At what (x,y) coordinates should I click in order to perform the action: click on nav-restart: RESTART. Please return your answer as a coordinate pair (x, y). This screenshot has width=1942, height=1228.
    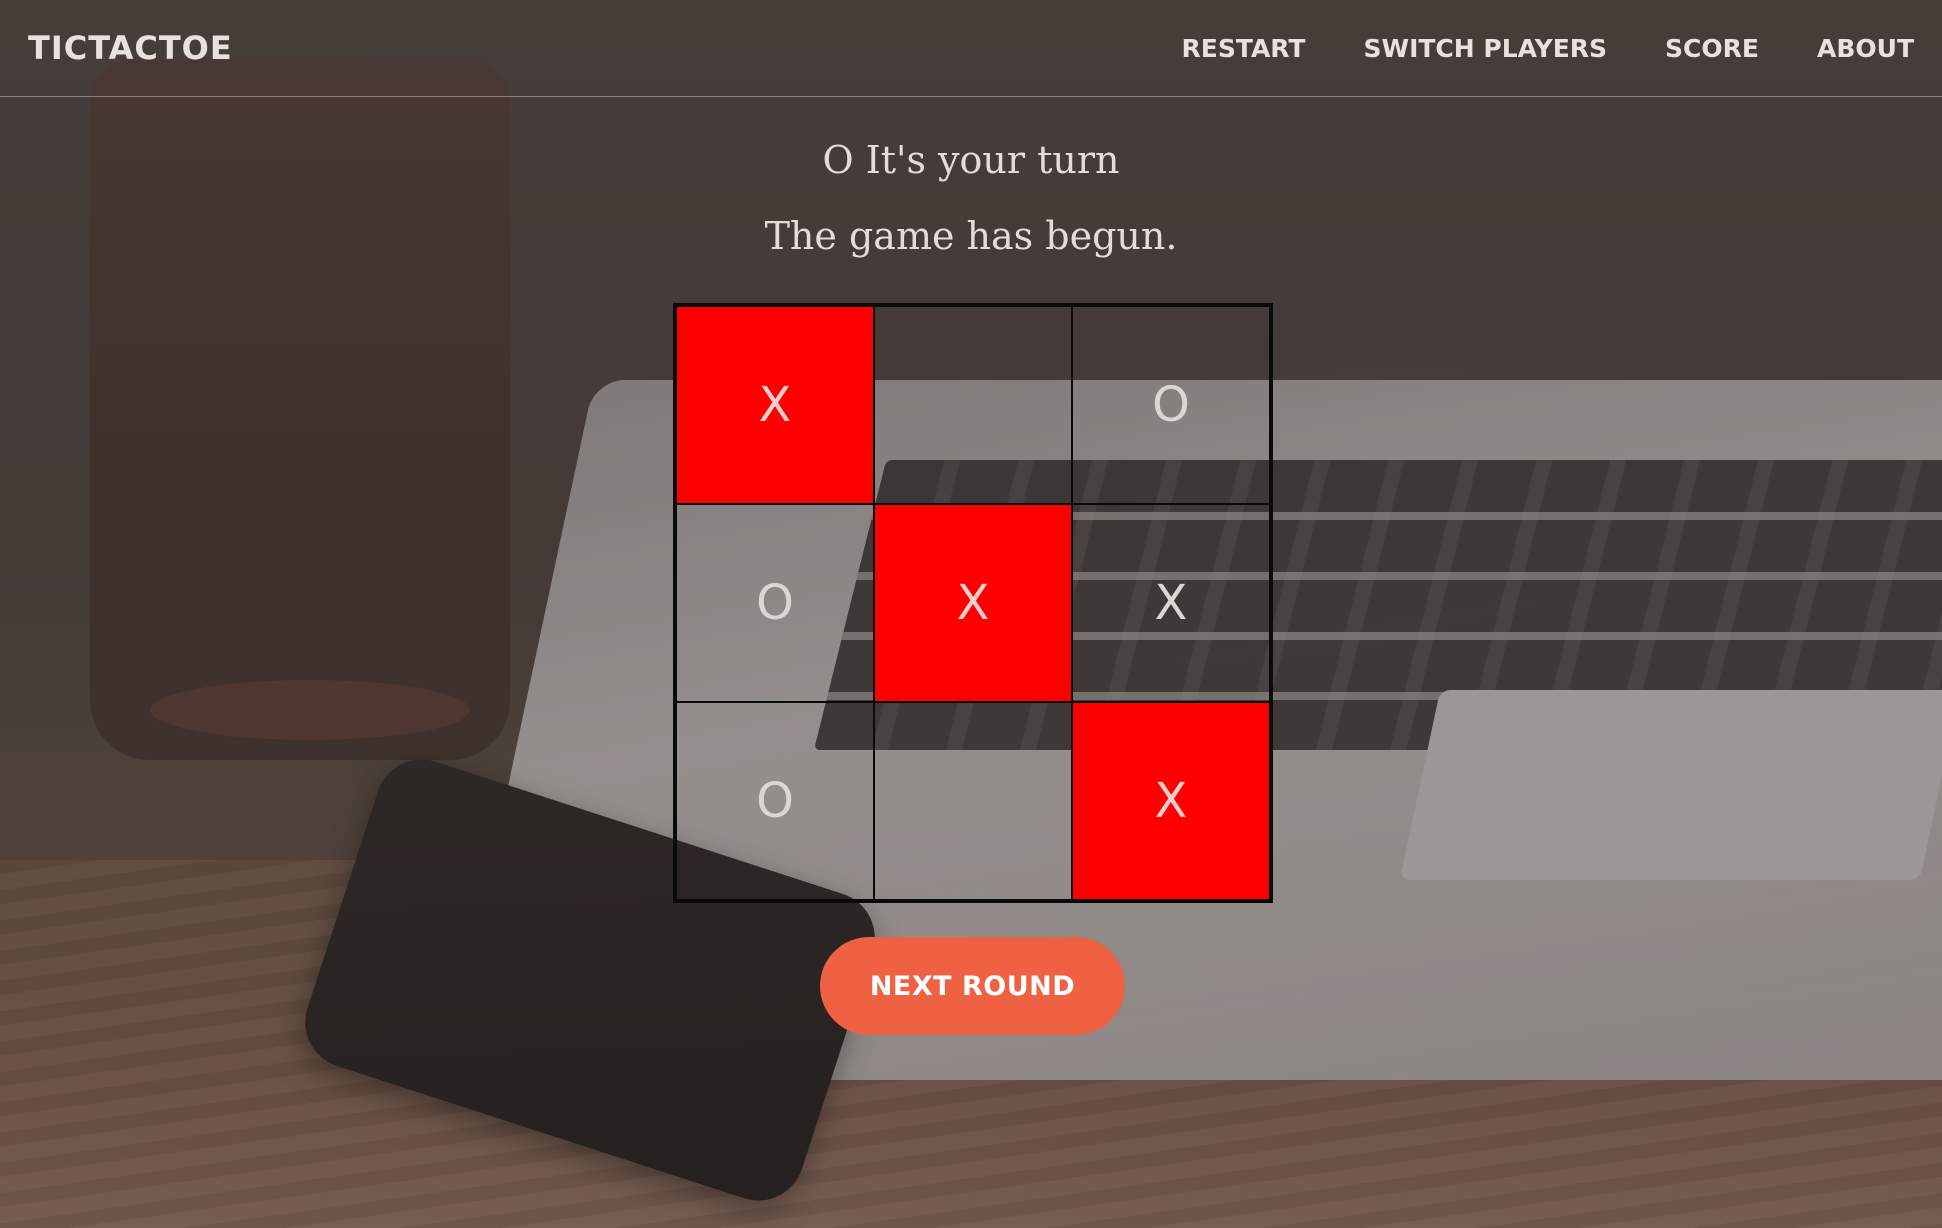
    Looking at the image, I should click on (1244, 48).